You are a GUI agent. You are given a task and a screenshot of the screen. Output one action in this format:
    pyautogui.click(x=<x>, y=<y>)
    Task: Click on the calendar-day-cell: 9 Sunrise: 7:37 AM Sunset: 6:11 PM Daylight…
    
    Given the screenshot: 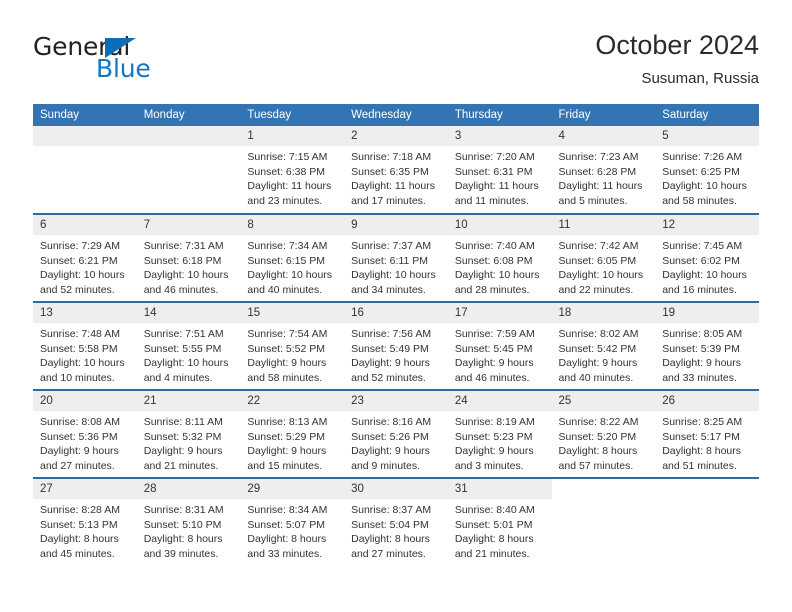 What is the action you would take?
    pyautogui.click(x=396, y=258)
    